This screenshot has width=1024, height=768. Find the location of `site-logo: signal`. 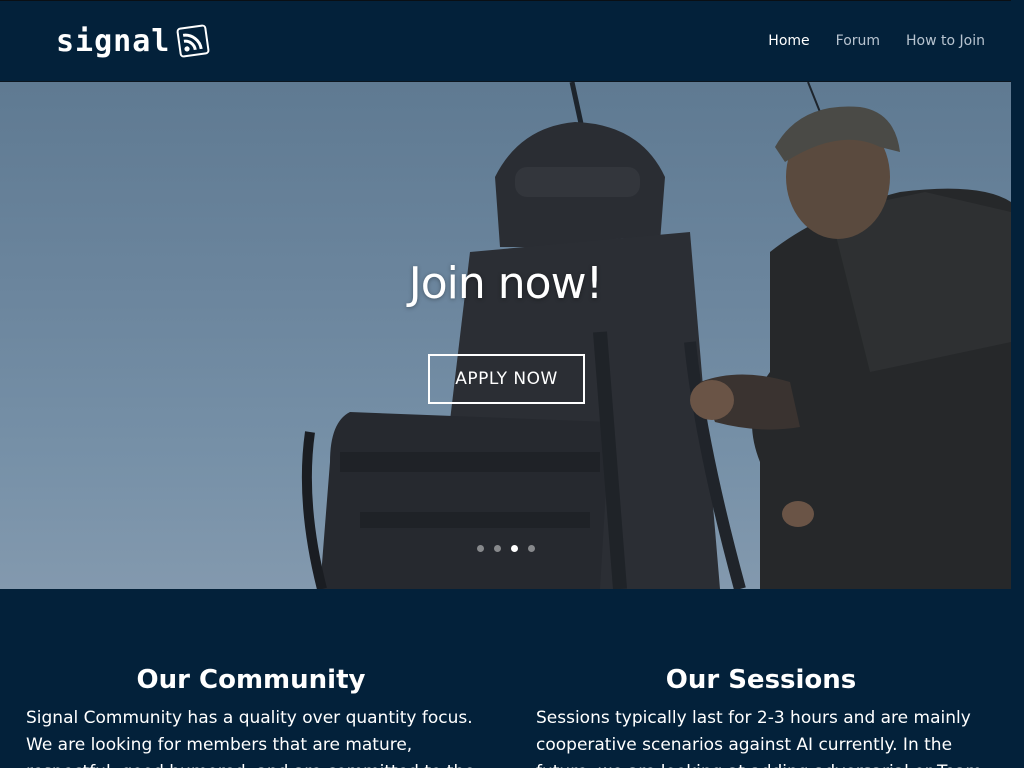

site-logo: signal is located at coordinates (134, 41).